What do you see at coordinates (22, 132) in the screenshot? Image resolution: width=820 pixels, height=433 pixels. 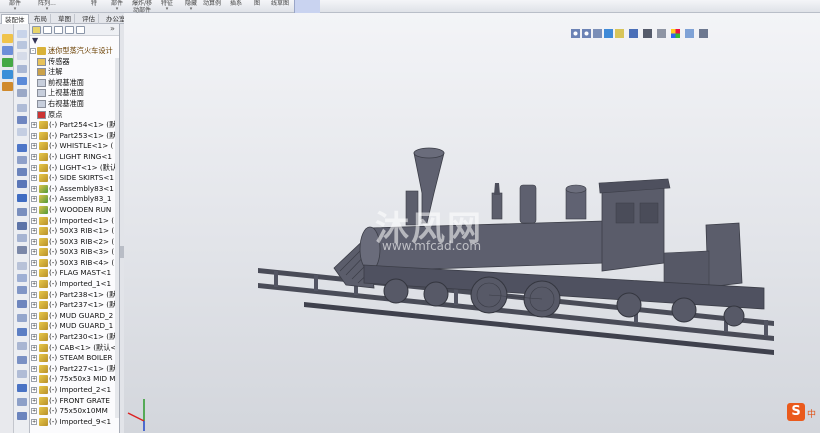 I see `file-properties-icon` at bounding box center [22, 132].